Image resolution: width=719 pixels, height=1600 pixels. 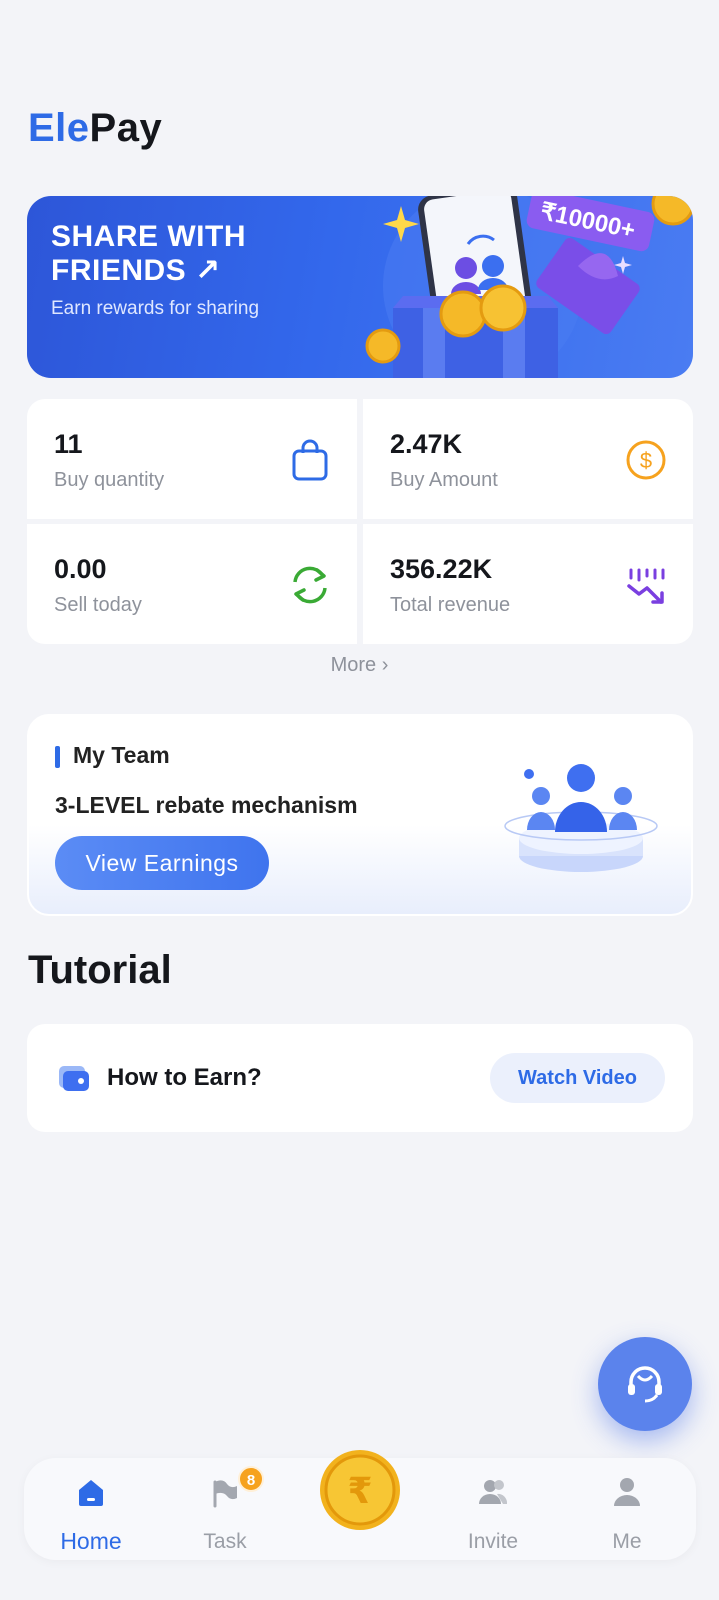 What do you see at coordinates (57, 757) in the screenshot?
I see `section-accent-bar` at bounding box center [57, 757].